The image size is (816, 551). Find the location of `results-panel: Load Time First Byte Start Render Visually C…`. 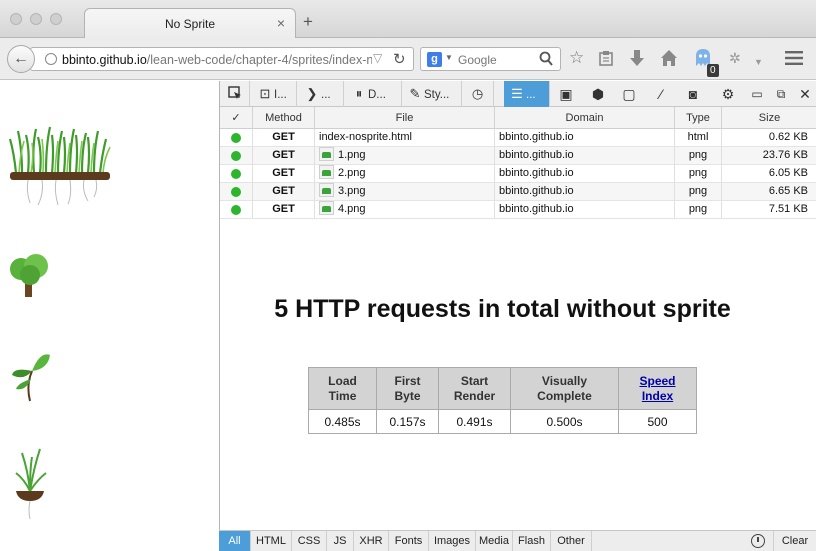

results-panel: Load Time First Byte Start Render Visually C… is located at coordinates (506, 401).